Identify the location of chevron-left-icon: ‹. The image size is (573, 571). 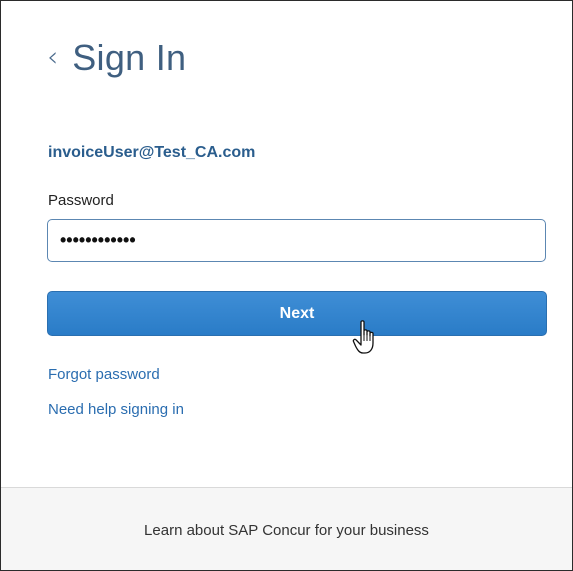
(52, 57).